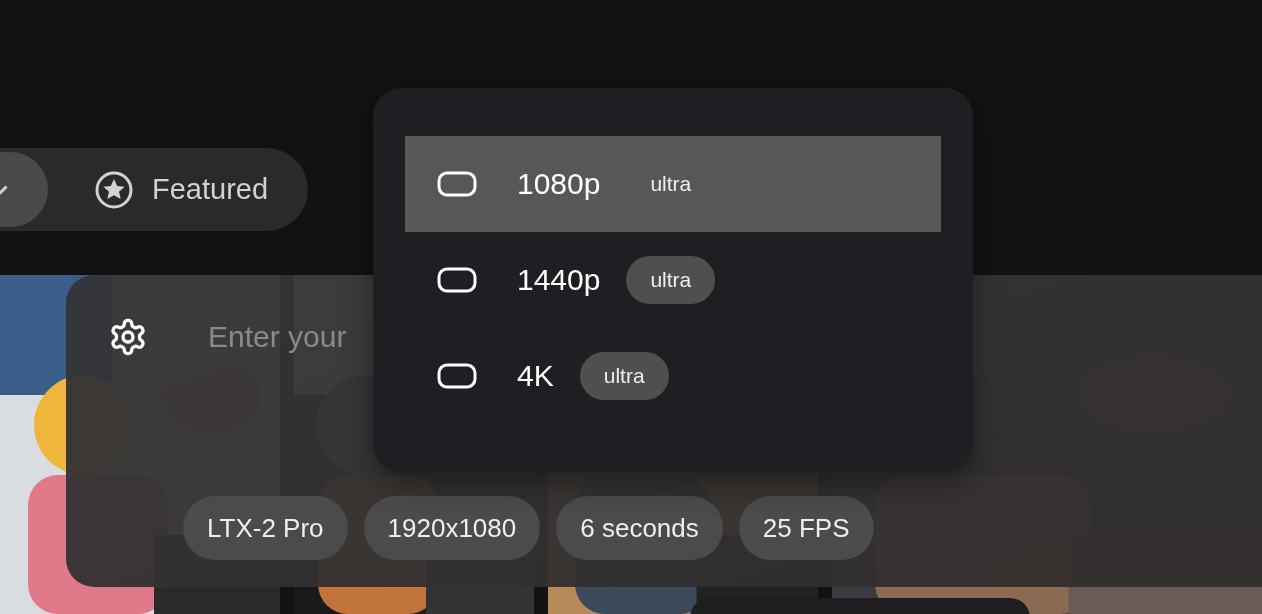 This screenshot has height=614, width=1262. I want to click on setting-chip: 6 seconds, so click(639, 528).